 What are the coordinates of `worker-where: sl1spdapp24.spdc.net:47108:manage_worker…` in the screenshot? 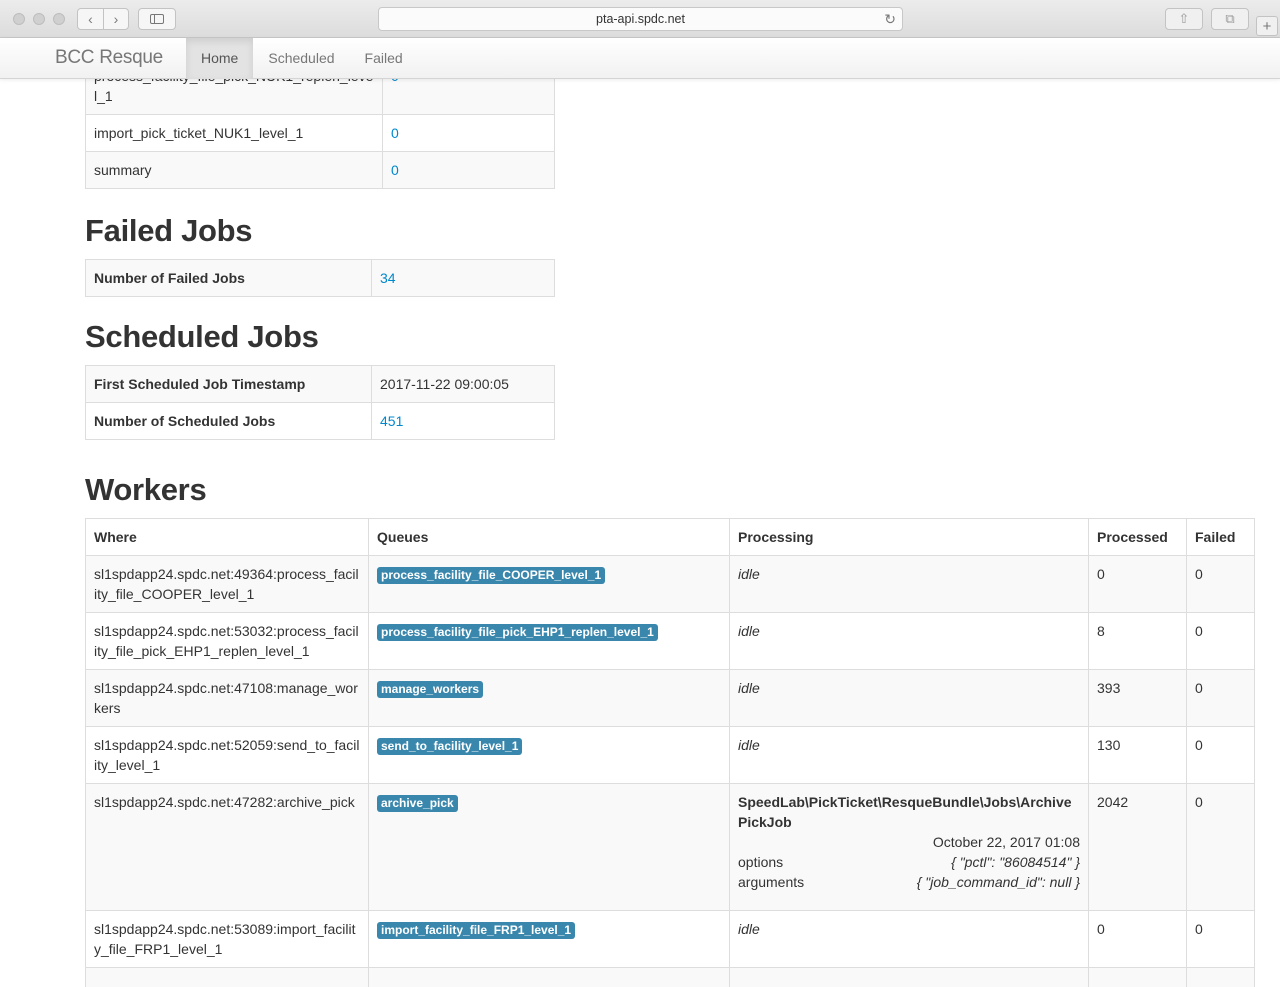 It's located at (227, 698).